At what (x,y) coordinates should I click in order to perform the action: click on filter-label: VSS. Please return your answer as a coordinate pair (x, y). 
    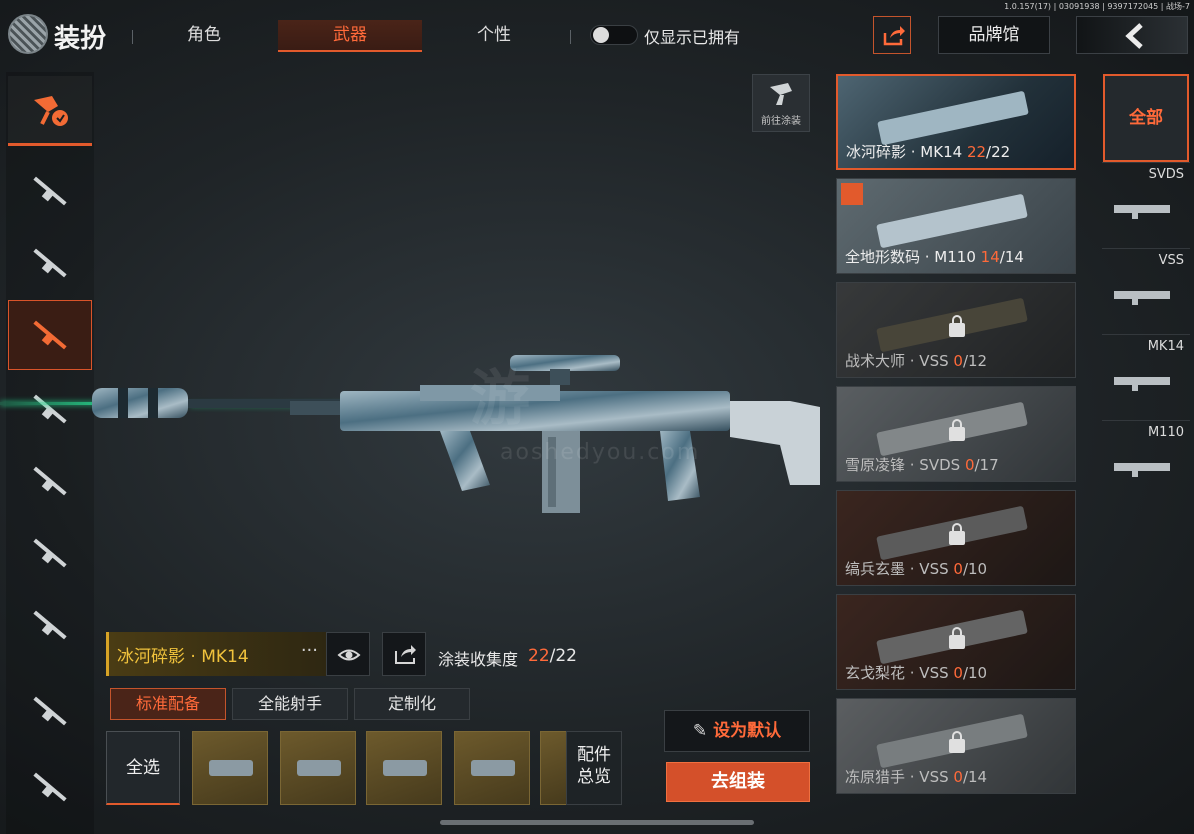
    Looking at the image, I should click on (1171, 260).